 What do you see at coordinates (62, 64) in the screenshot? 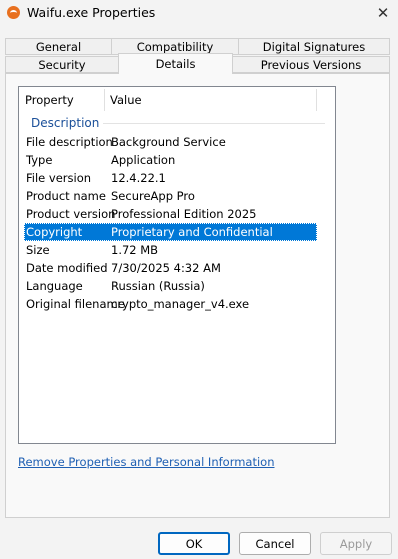
I see `tab-security: Security` at bounding box center [62, 64].